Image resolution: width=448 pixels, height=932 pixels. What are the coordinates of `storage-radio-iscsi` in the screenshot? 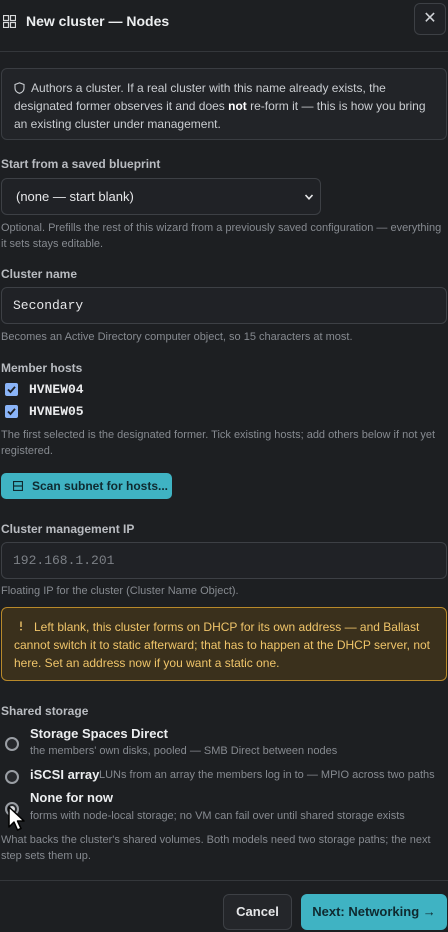 It's located at (12, 777).